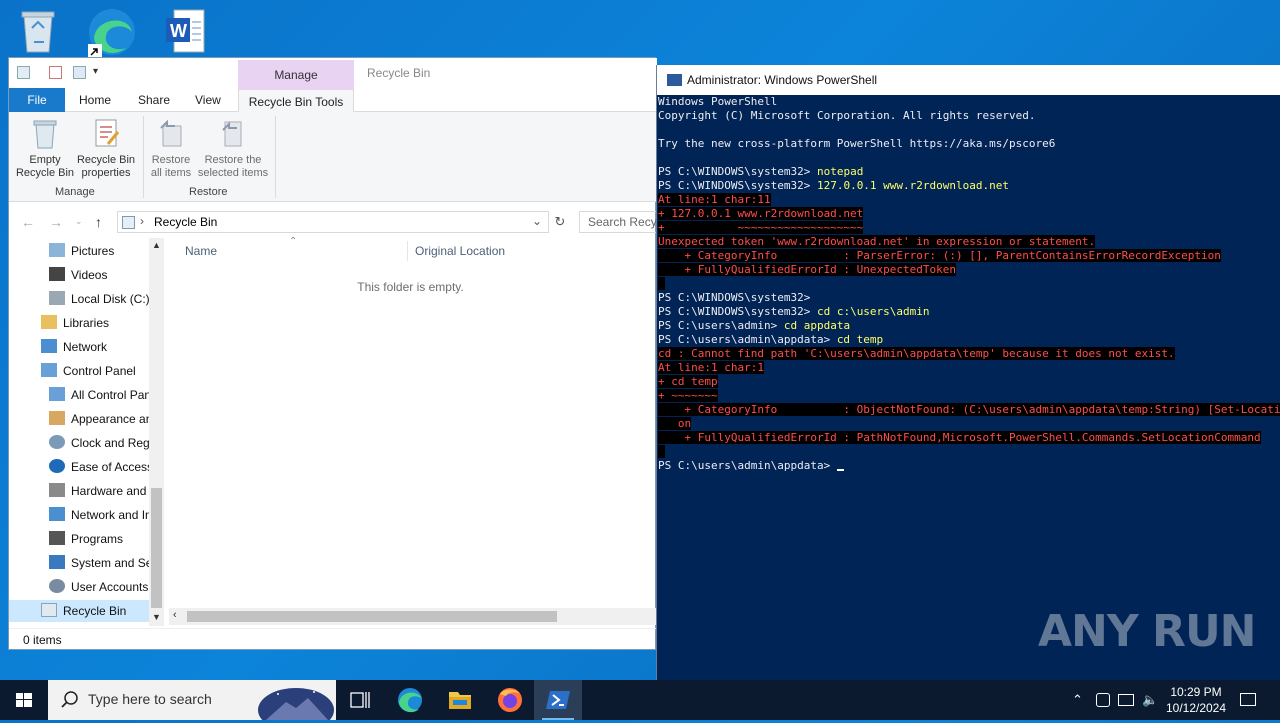  What do you see at coordinates (110, 395) in the screenshot?
I see `nav-label: All Control Panel Items` at bounding box center [110, 395].